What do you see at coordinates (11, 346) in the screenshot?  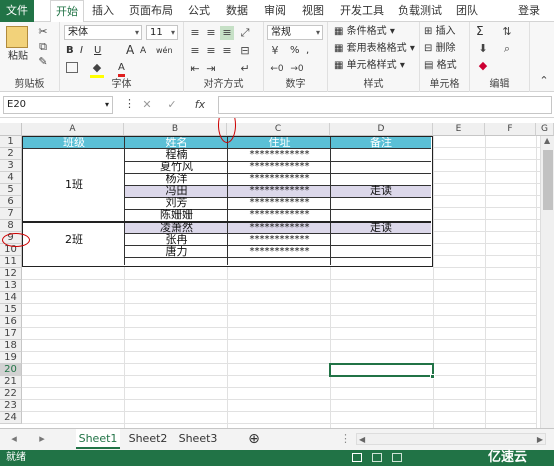 I see `row-header: 18` at bounding box center [11, 346].